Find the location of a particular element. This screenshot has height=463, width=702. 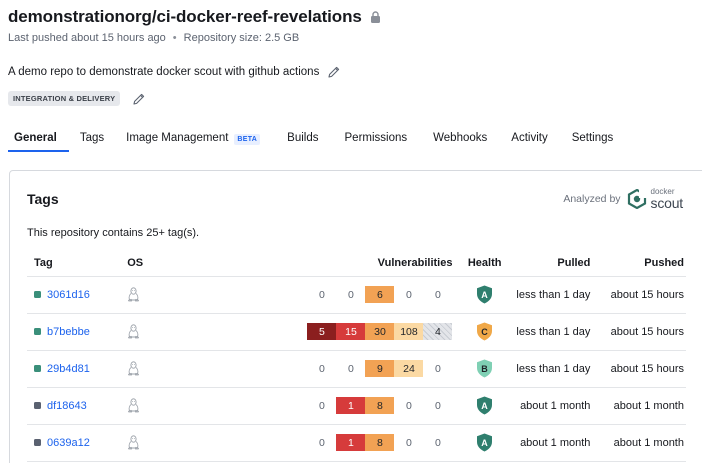

tag-cell-content: 3061d16 is located at coordinates (79, 295).